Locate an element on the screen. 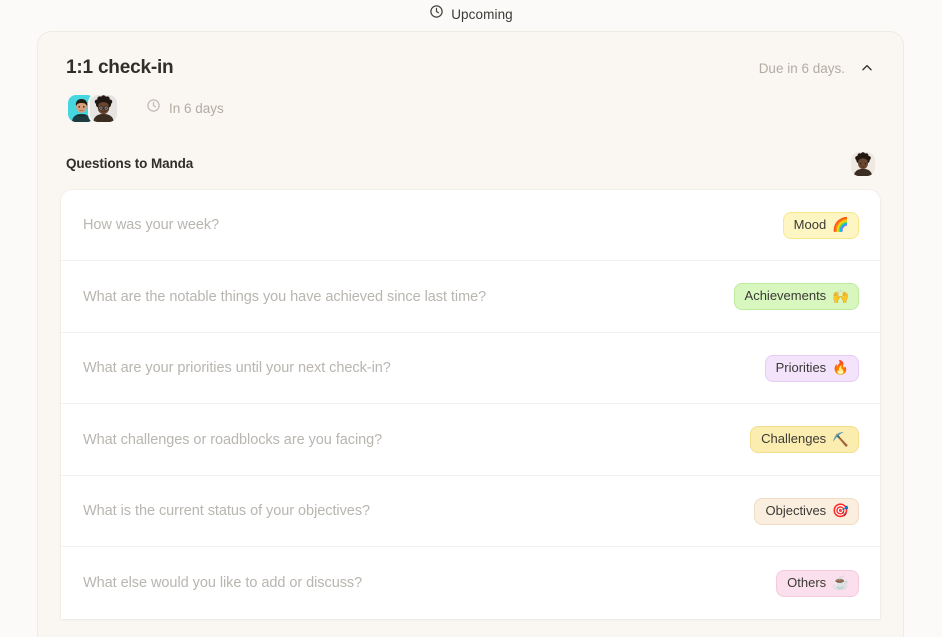 The image size is (942, 637). tag-label: Mood is located at coordinates (810, 224).